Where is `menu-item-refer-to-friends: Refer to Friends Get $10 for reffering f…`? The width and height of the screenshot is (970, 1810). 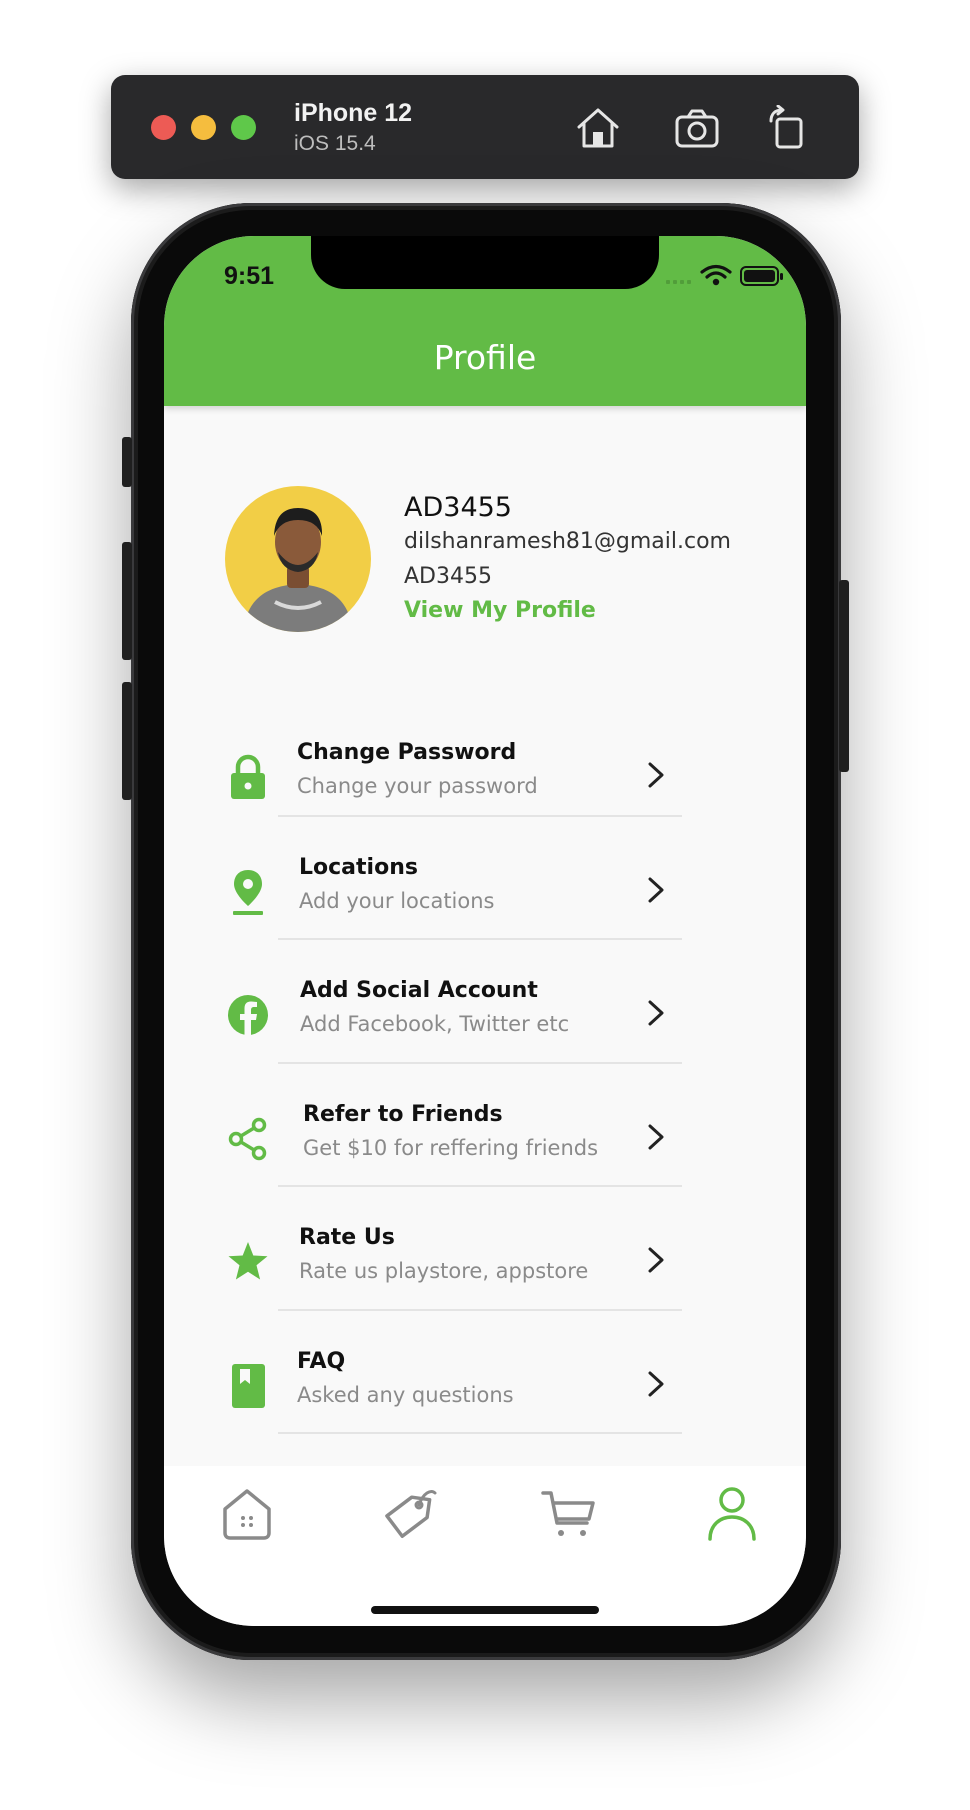 menu-item-refer-to-friends: Refer to Friends Get $10 for reffering f… is located at coordinates (494, 1138).